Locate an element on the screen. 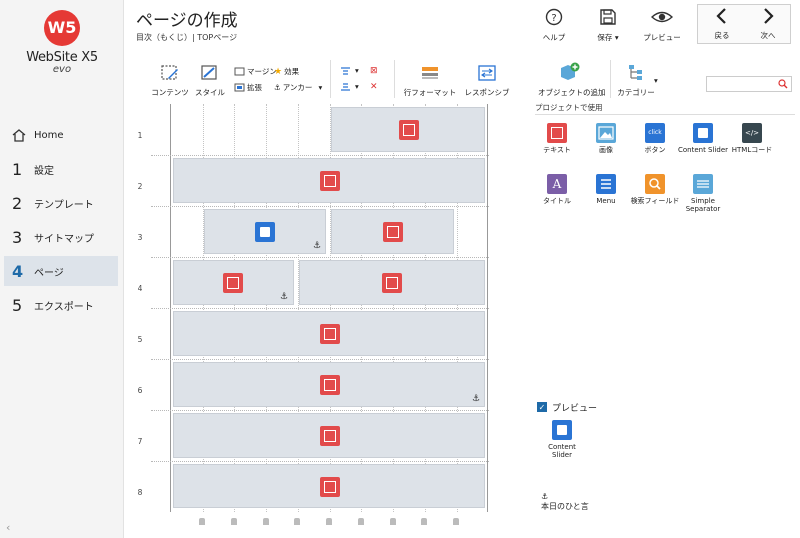  row-number: 1 is located at coordinates (140, 135).